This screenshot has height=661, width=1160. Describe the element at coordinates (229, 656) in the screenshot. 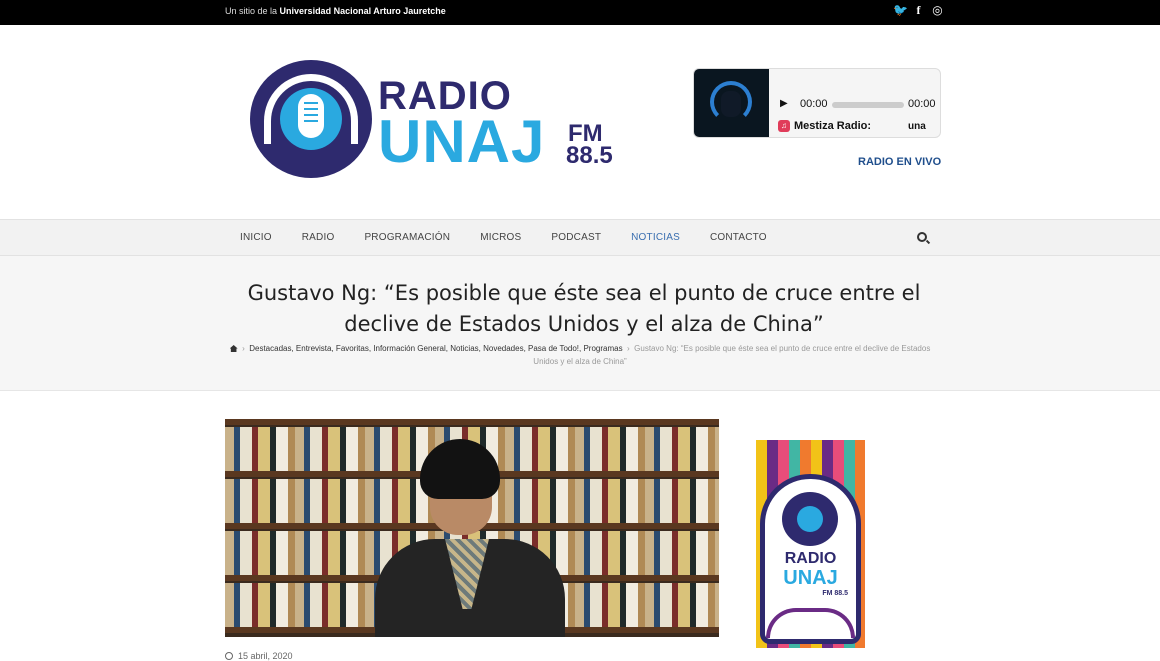

I see `clock-icon` at that location.